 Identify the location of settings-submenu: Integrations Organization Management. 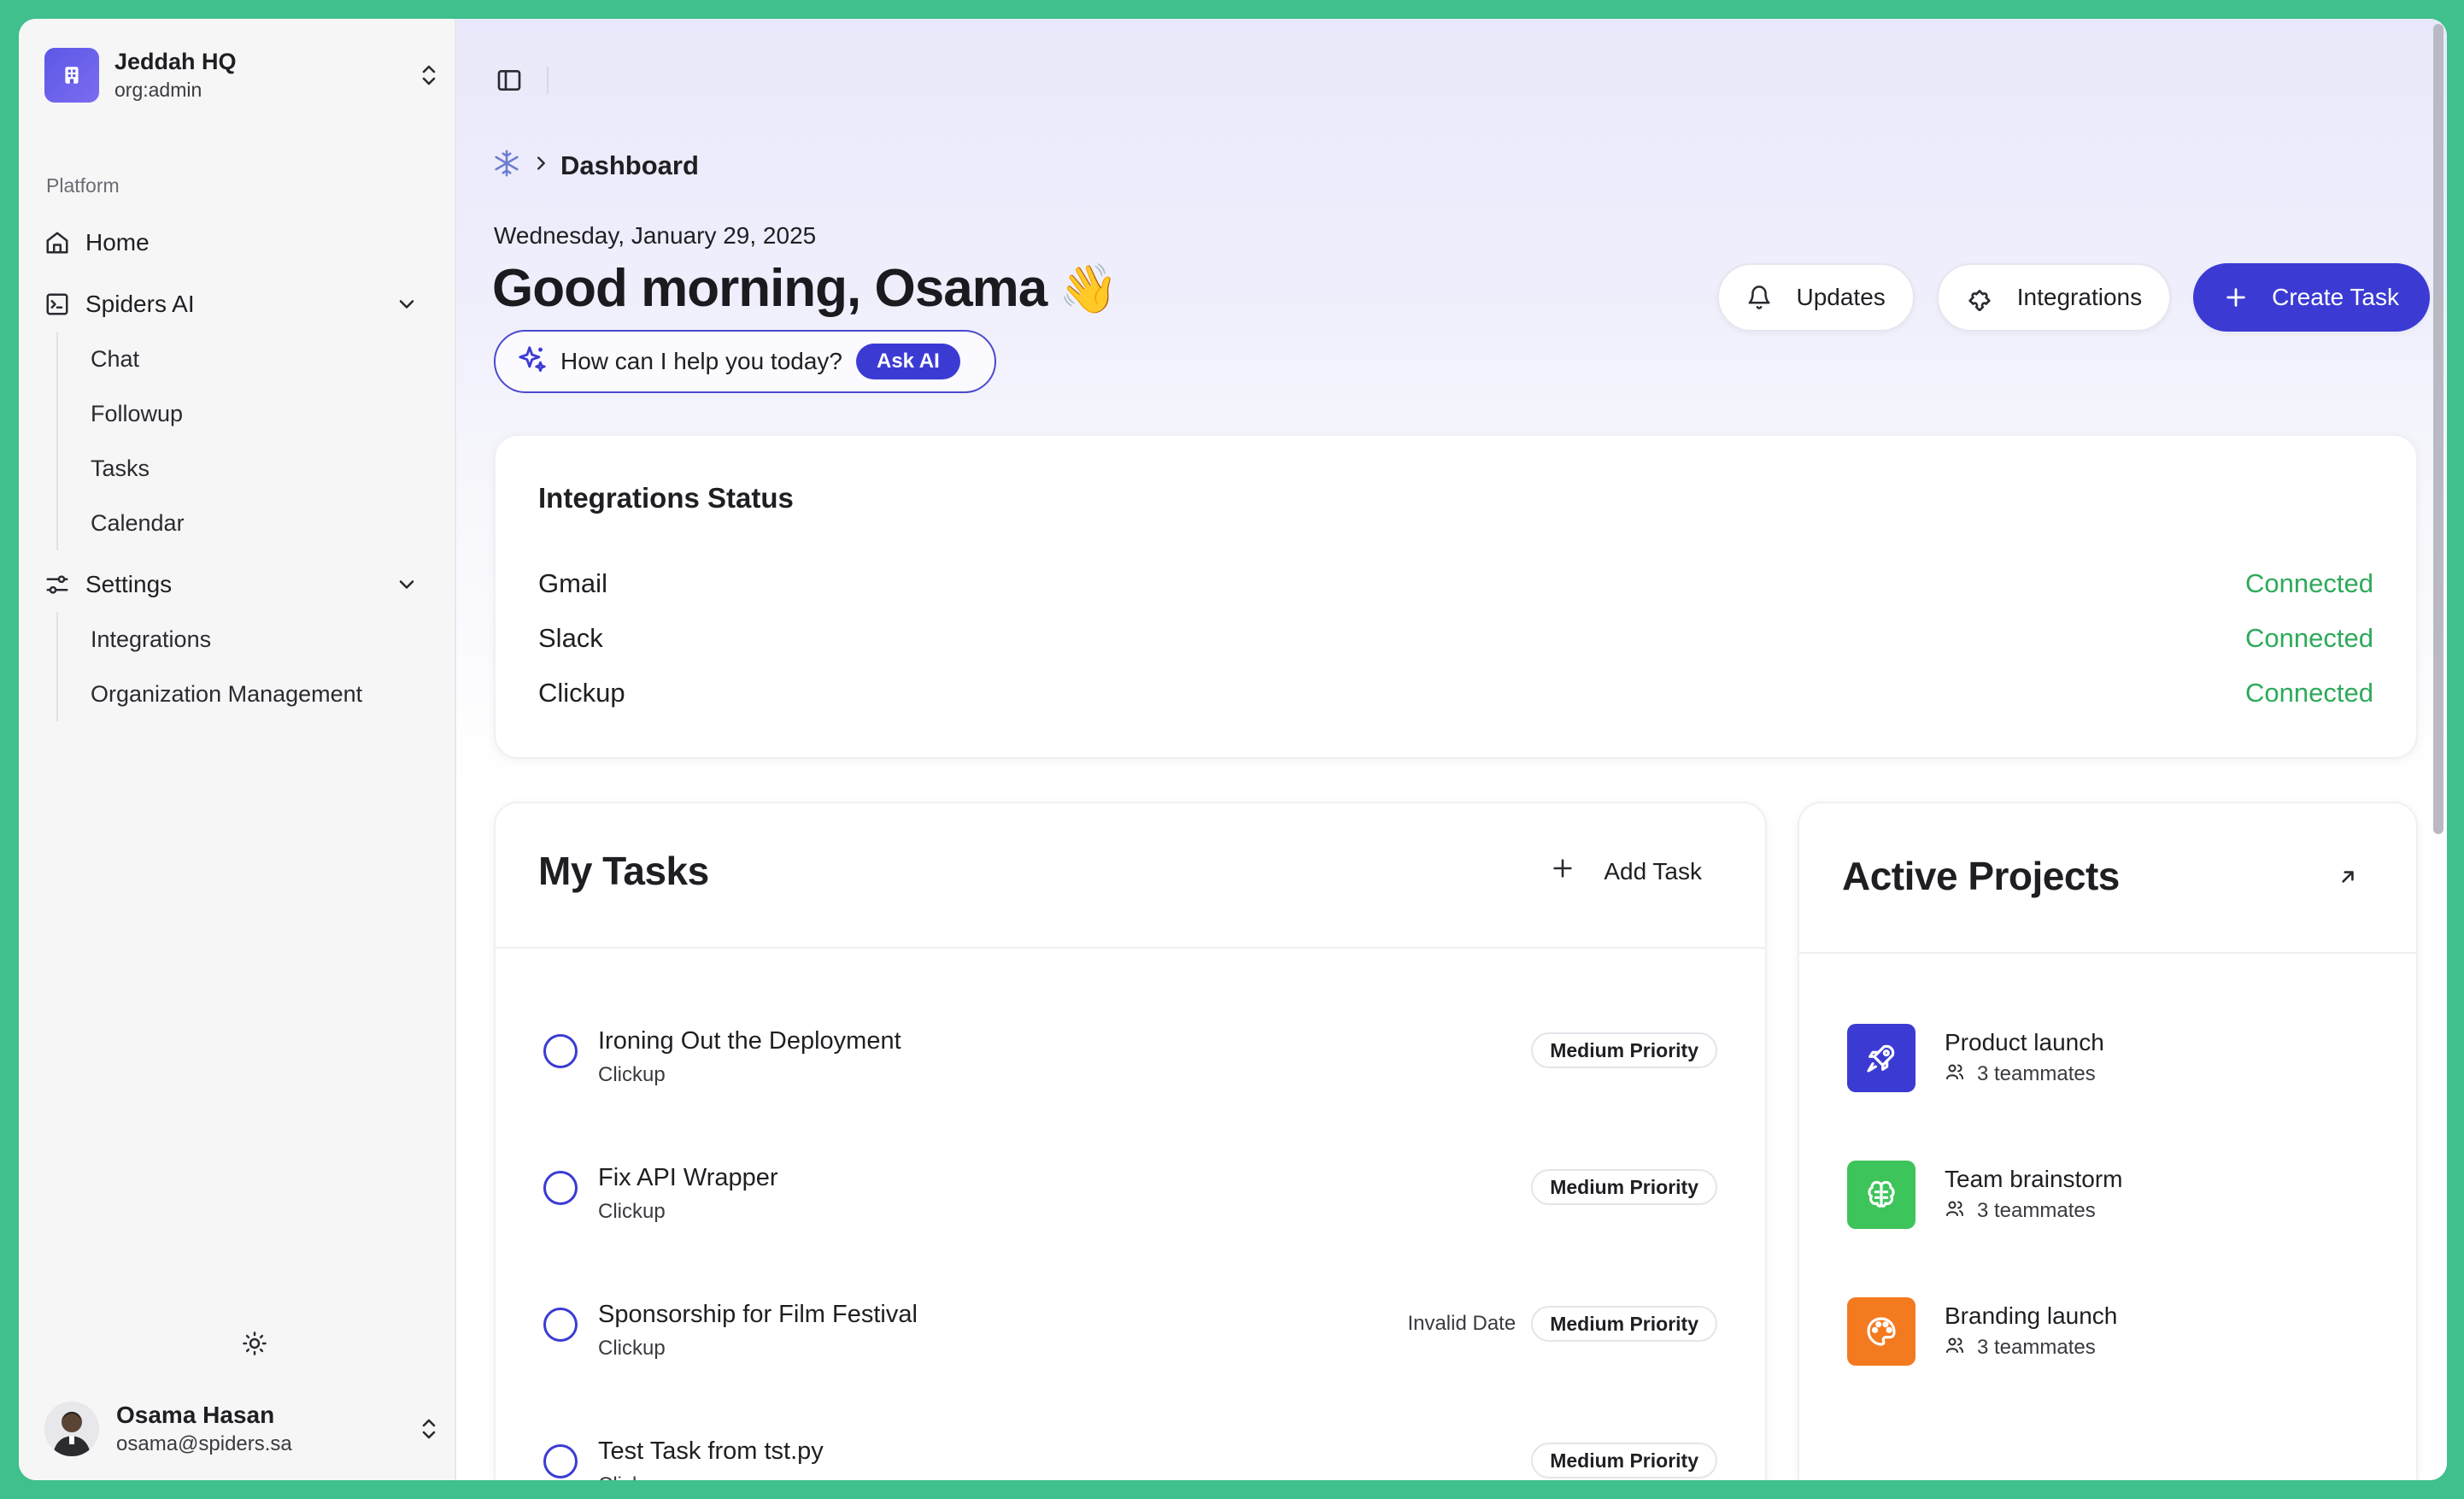
(244, 666).